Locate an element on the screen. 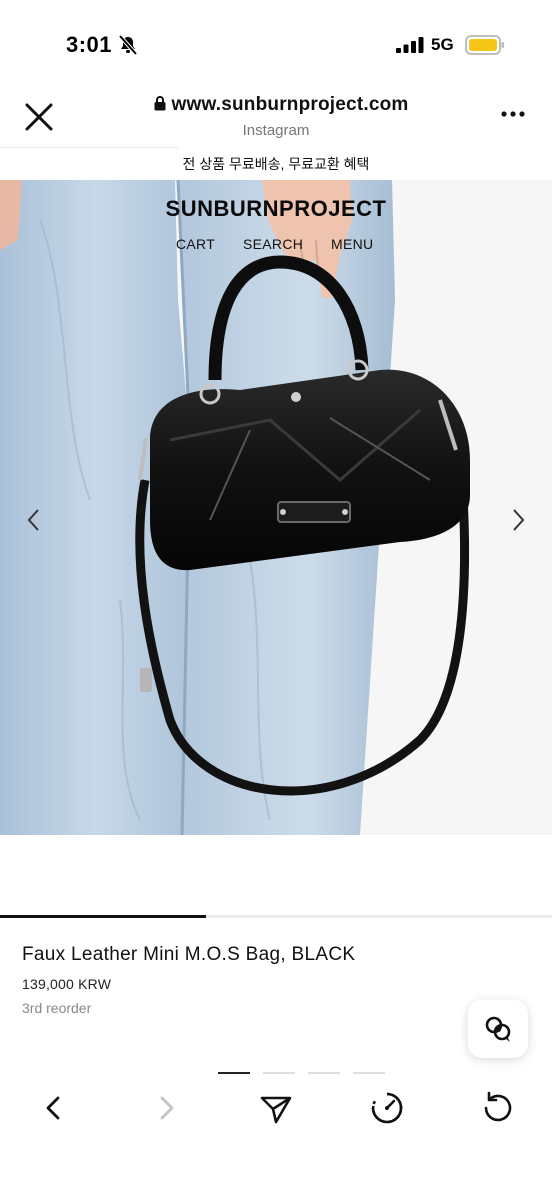 Image resolution: width=552 pixels, height=1200 pixels. chevron-left-icon is located at coordinates (34, 520).